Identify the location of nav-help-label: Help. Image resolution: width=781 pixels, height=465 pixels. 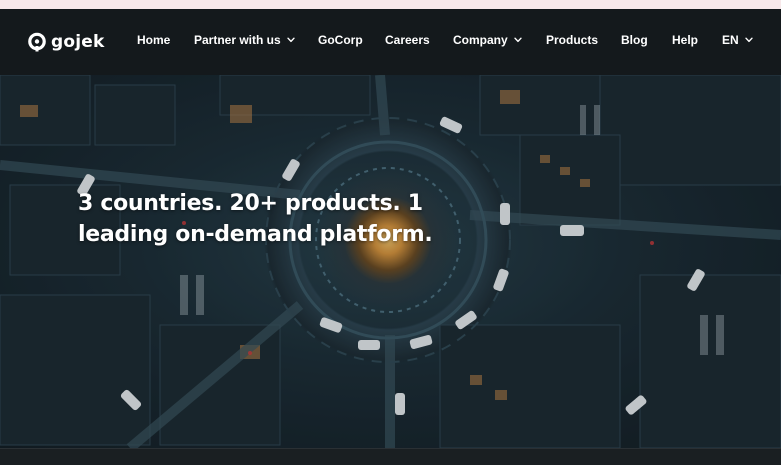
(685, 40).